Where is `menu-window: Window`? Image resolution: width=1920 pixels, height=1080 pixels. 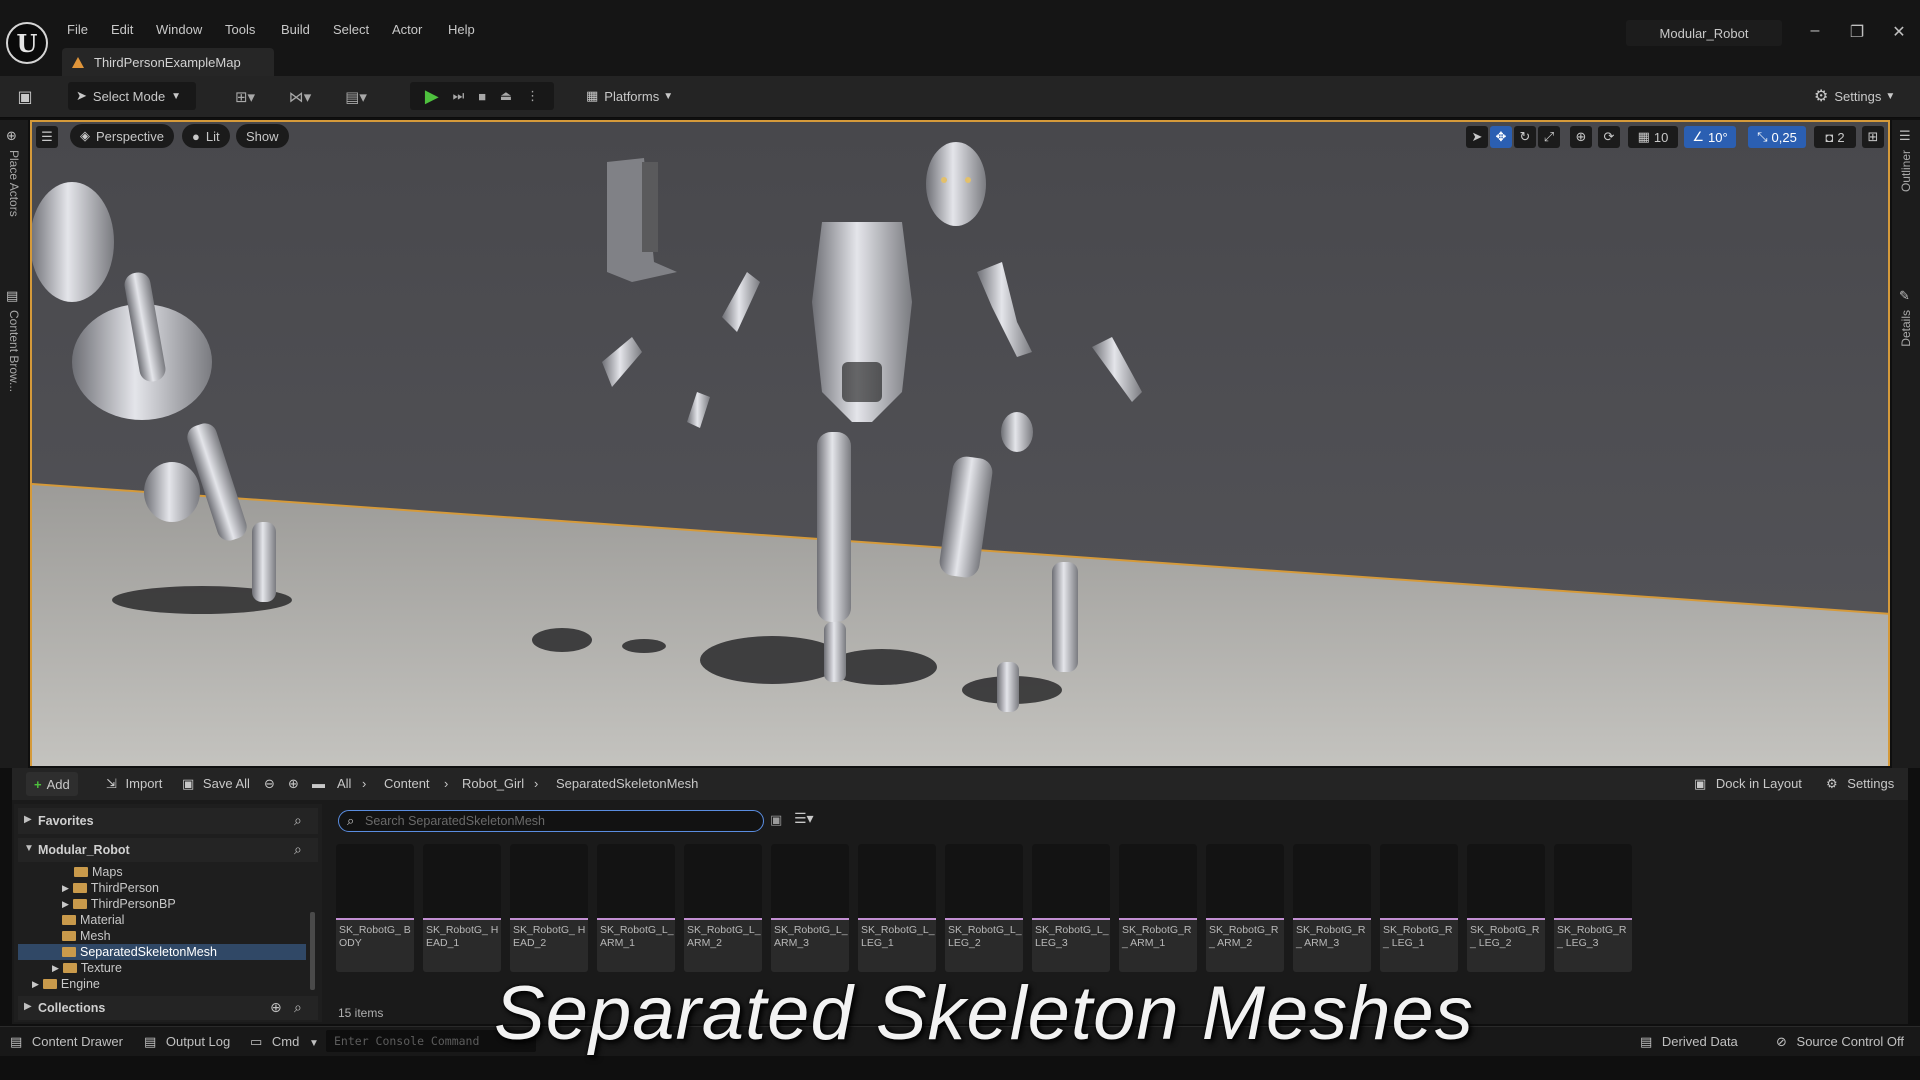 menu-window: Window is located at coordinates (179, 29).